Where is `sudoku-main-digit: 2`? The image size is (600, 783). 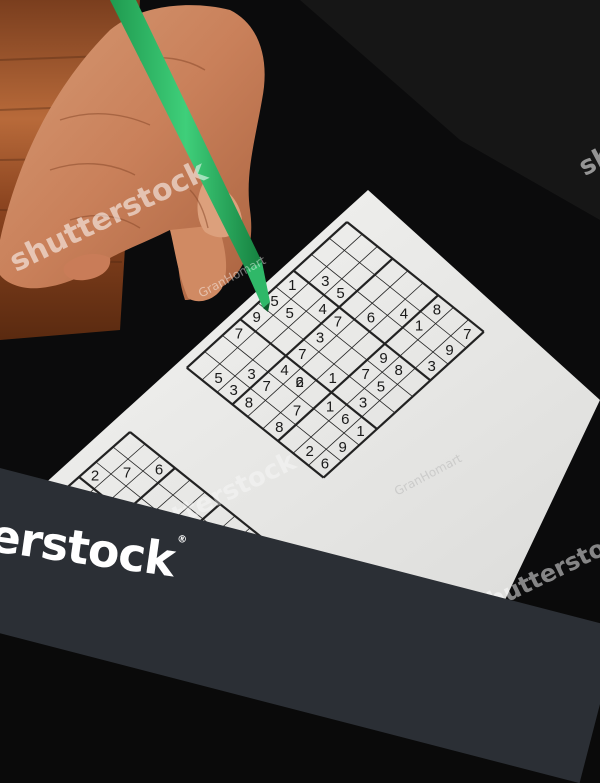 sudoku-main-digit: 2 is located at coordinates (310, 451).